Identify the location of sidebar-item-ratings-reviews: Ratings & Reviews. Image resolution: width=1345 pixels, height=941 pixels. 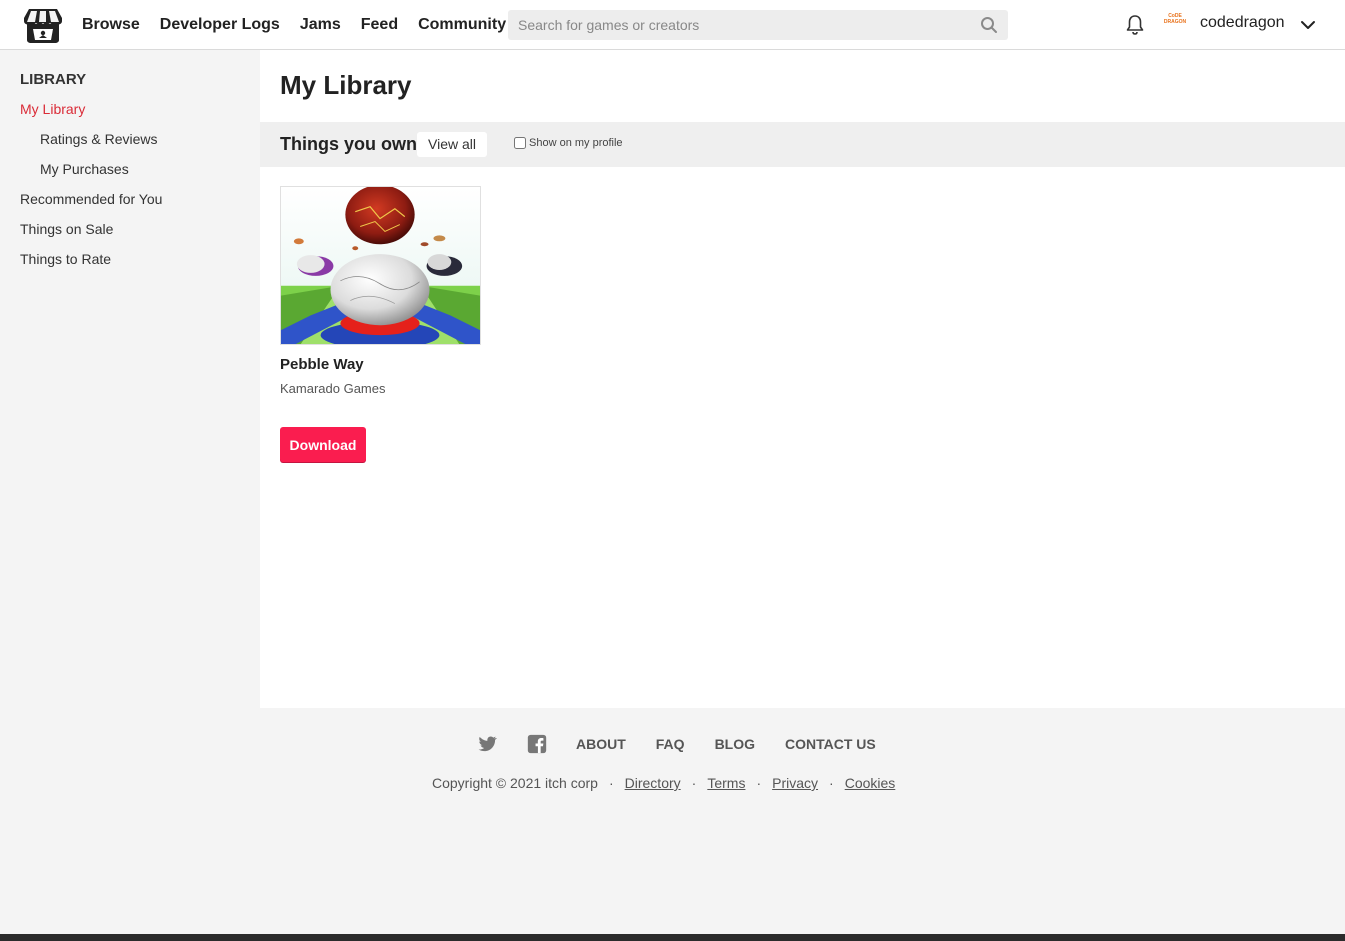
(99, 139).